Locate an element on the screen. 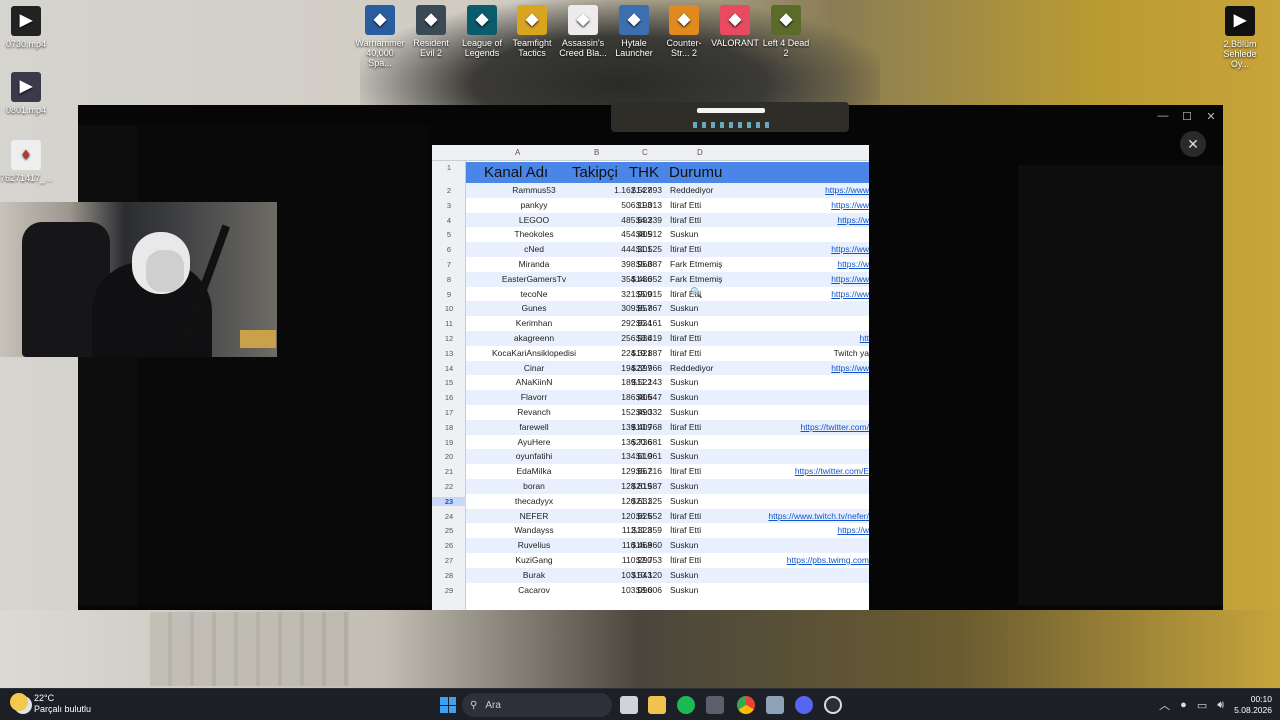  desktop-icon-game: ◆ League of Legends is located at coordinates (482, 31).